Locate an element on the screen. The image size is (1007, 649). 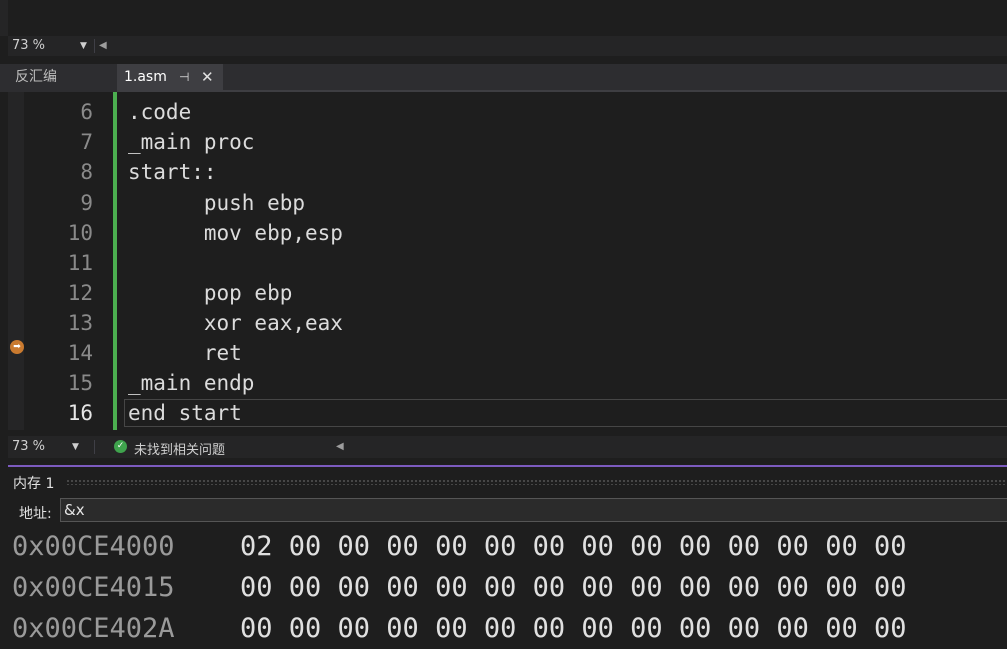
address-label: 地址: is located at coordinates (35, 514).